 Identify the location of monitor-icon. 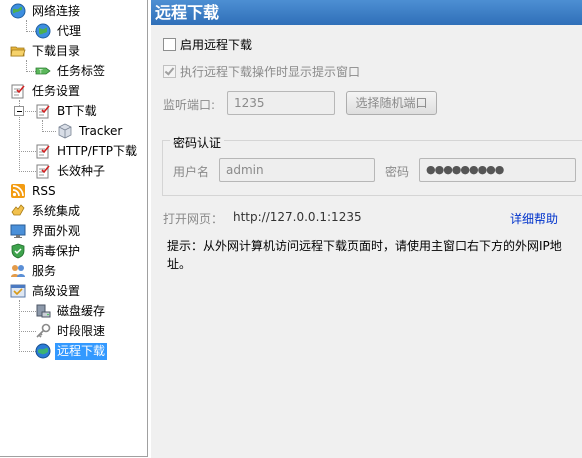
(18, 231).